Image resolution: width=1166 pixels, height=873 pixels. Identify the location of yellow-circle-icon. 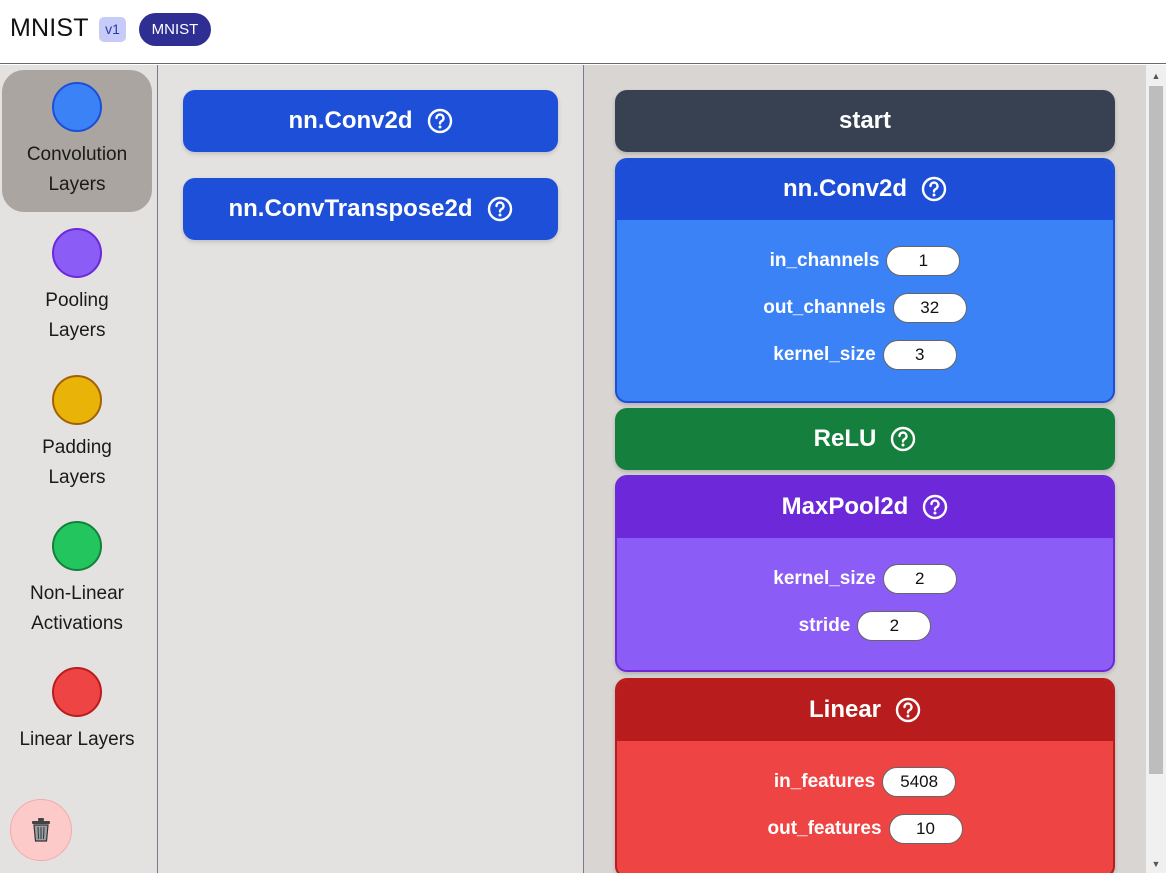
(77, 400).